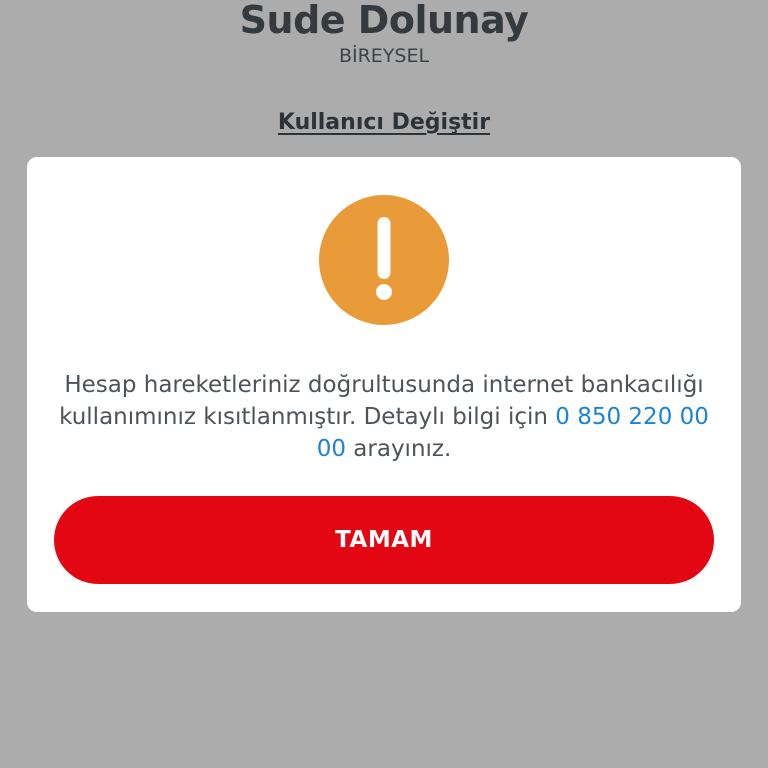  What do you see at coordinates (384, 21) in the screenshot?
I see `user-name: Sude Dolunay` at bounding box center [384, 21].